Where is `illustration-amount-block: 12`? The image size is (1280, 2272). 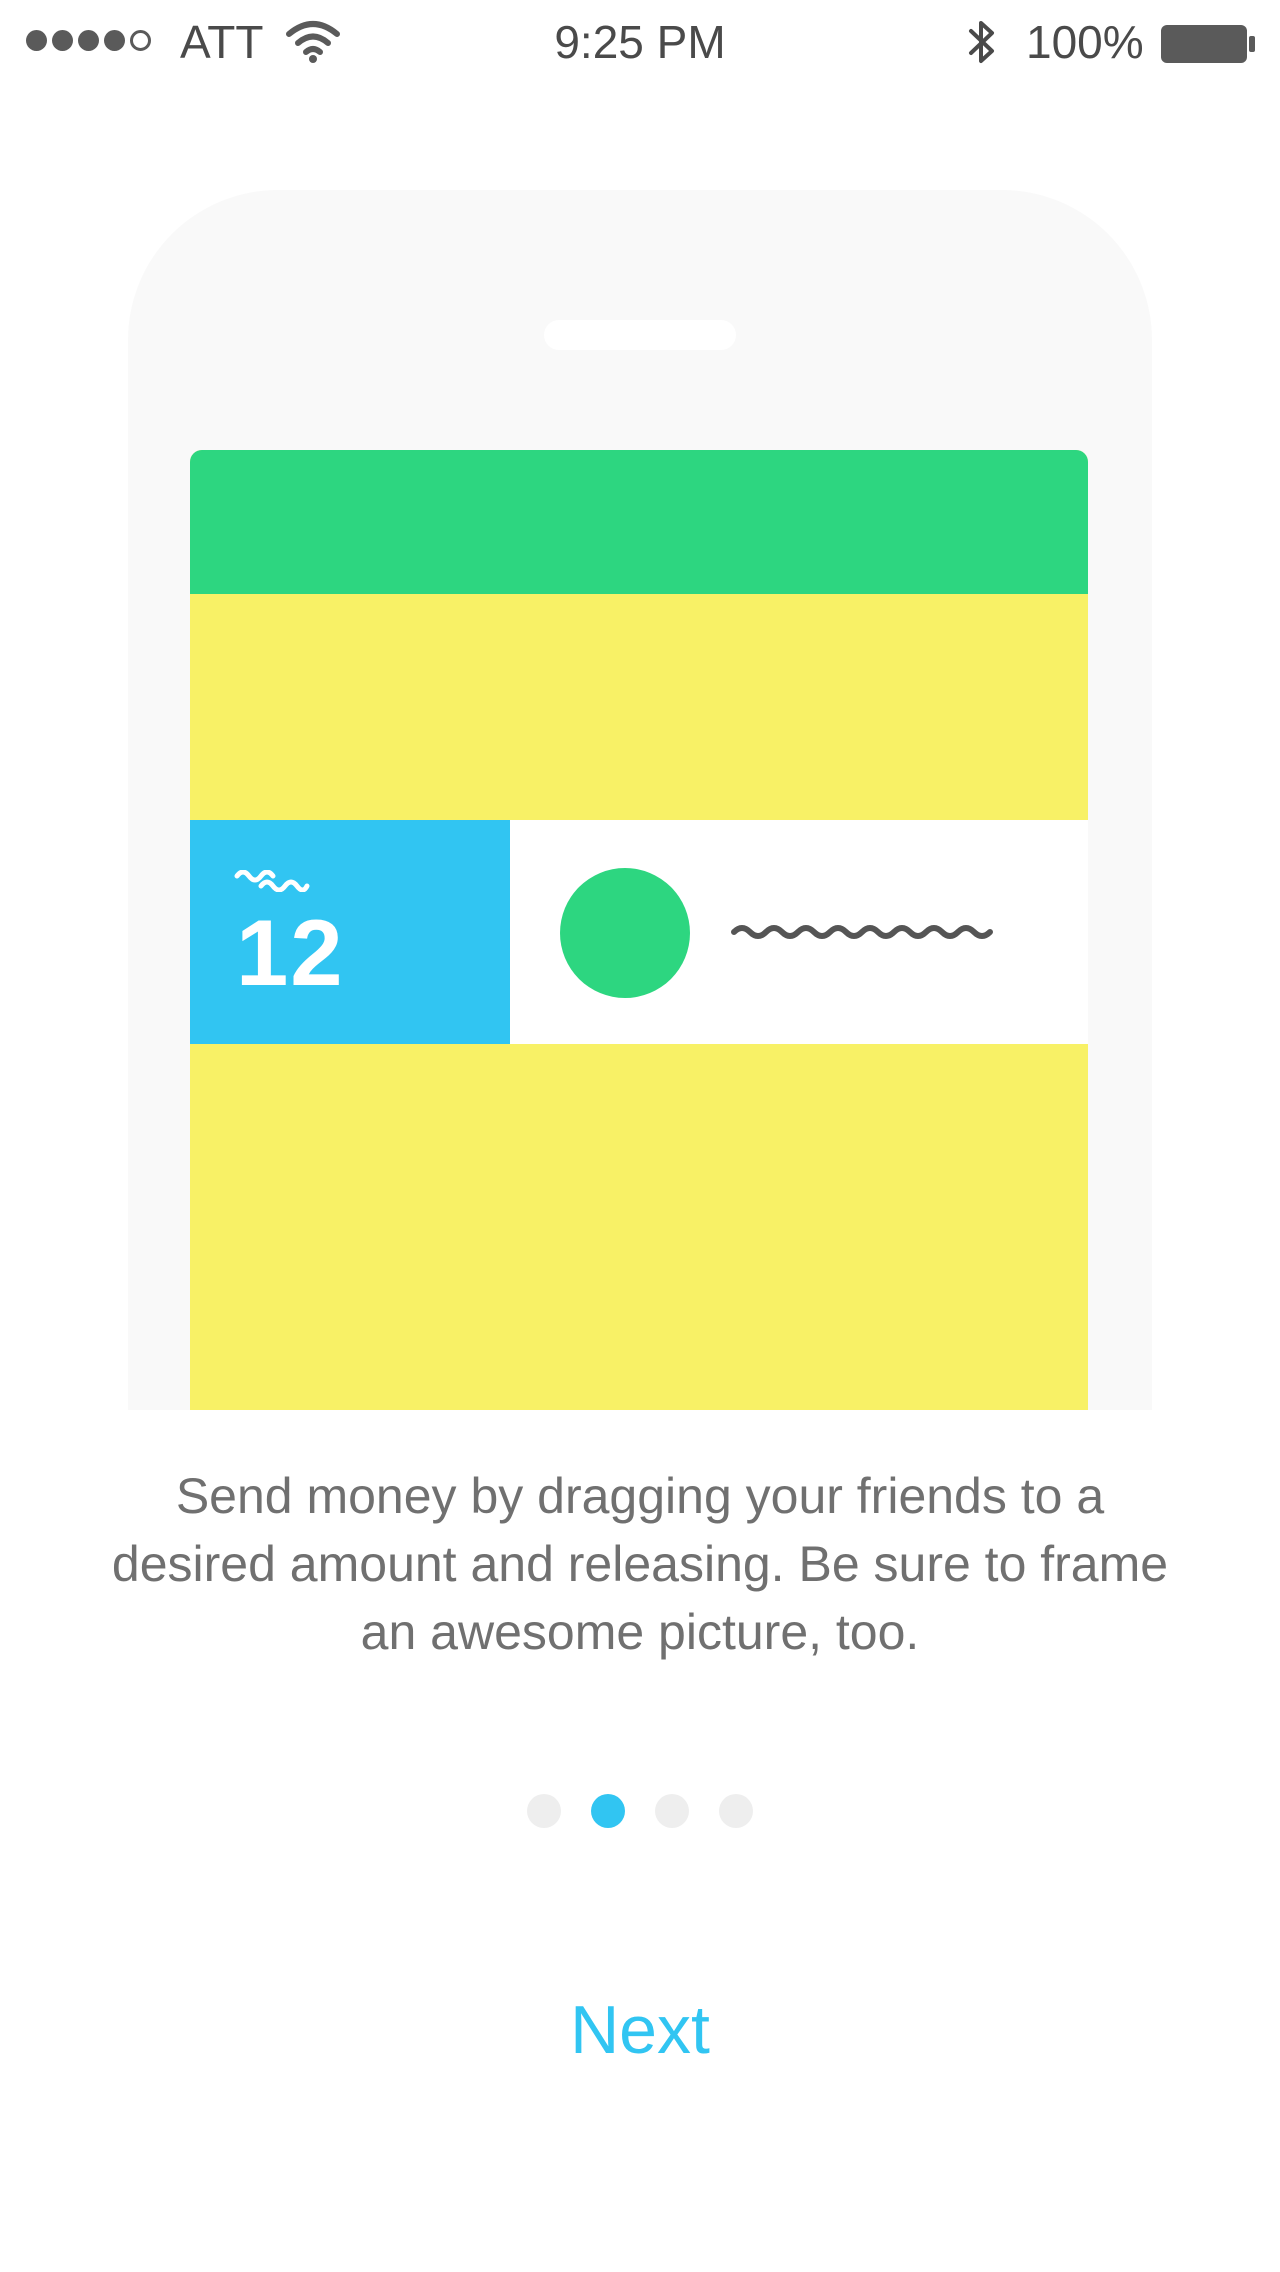 illustration-amount-block: 12 is located at coordinates (350, 932).